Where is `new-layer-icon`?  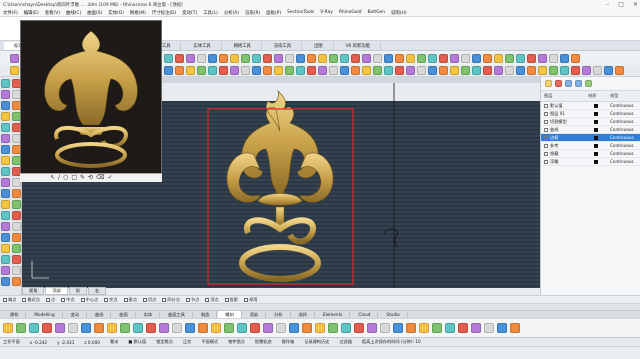
new-layer-icon is located at coordinates (548, 83).